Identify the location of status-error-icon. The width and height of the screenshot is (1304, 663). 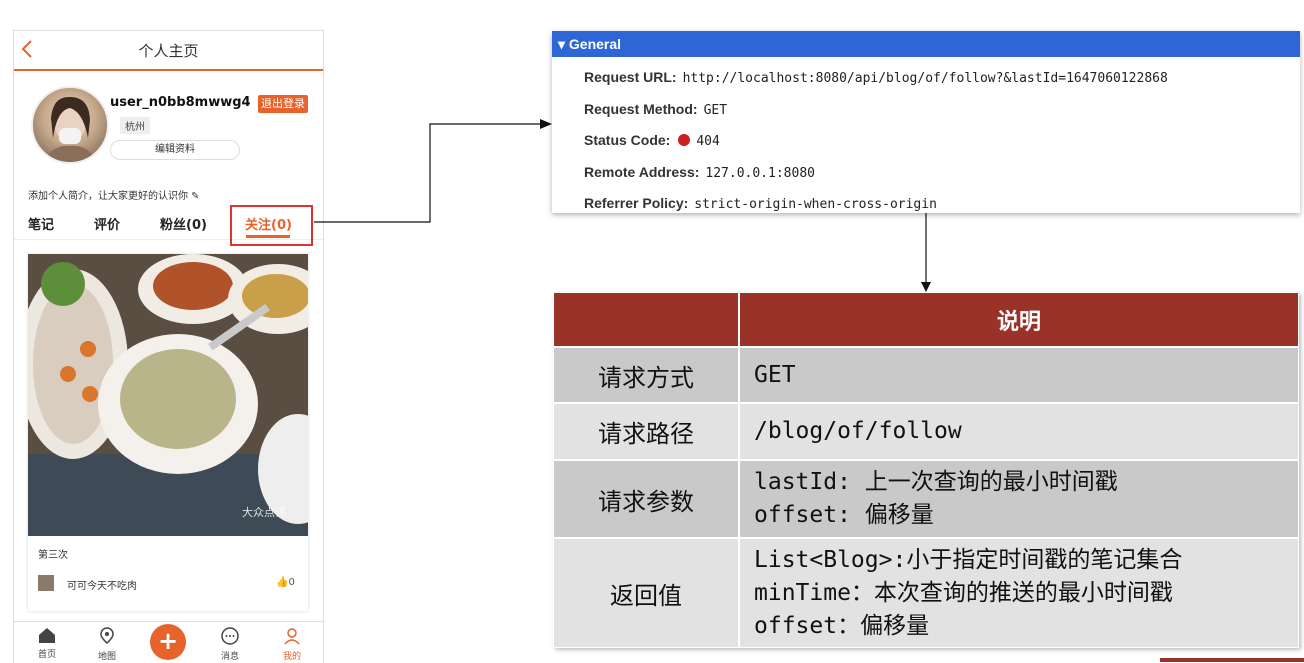
(684, 140).